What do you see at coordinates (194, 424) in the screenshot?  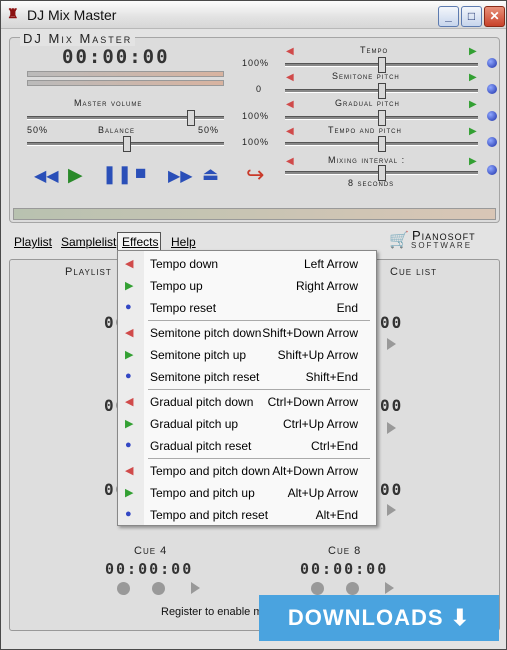 I see `menu-item-label: Gradual pitch up` at bounding box center [194, 424].